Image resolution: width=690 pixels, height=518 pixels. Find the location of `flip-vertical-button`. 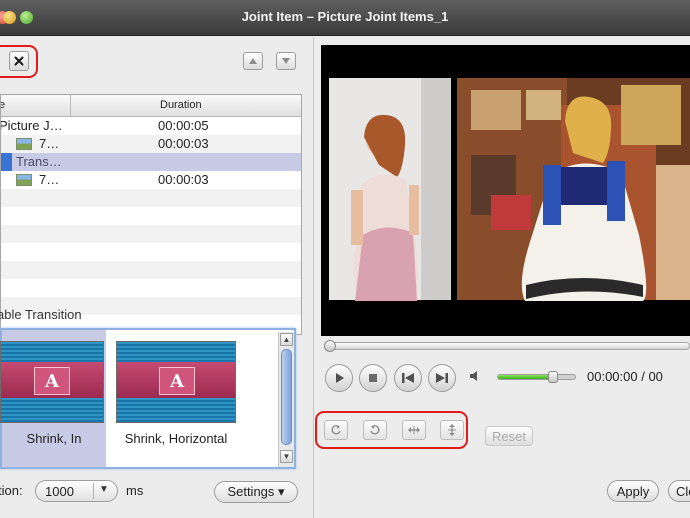

flip-vertical-button is located at coordinates (452, 430).